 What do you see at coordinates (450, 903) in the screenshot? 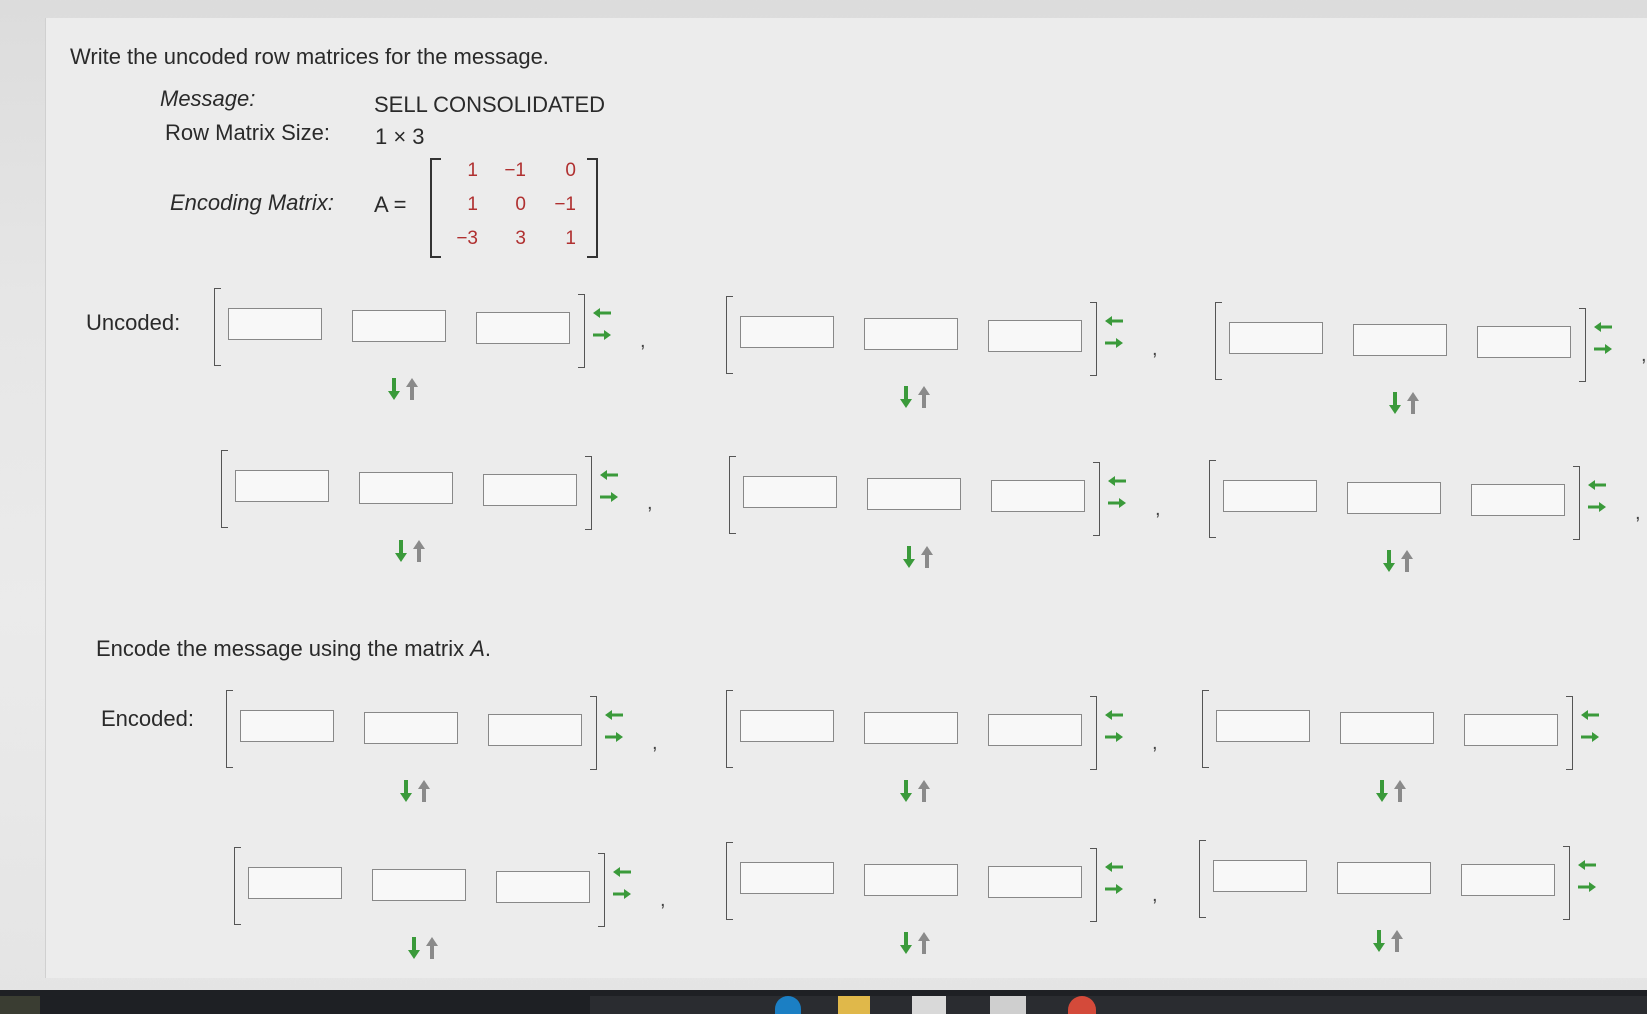
I see `encoded-matrix-4: ,` at bounding box center [450, 903].